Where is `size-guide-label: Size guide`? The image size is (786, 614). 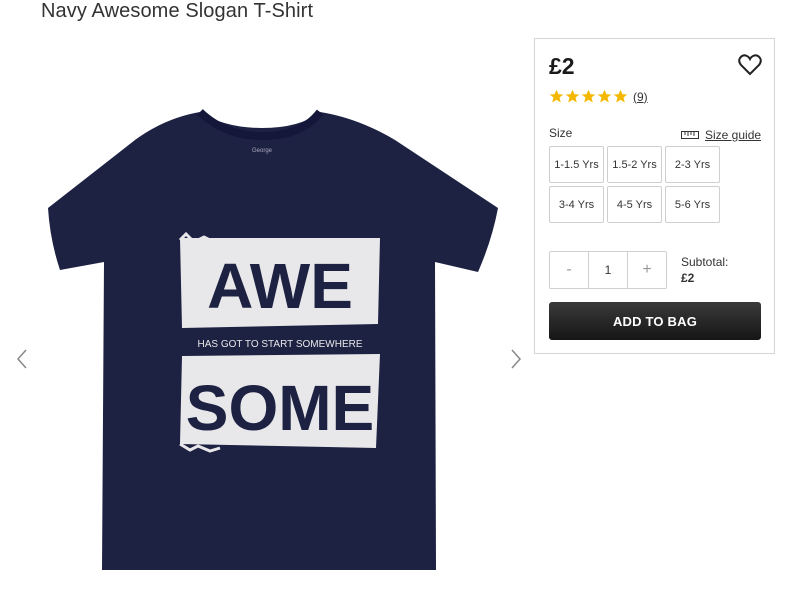
size-guide-label: Size guide is located at coordinates (733, 135).